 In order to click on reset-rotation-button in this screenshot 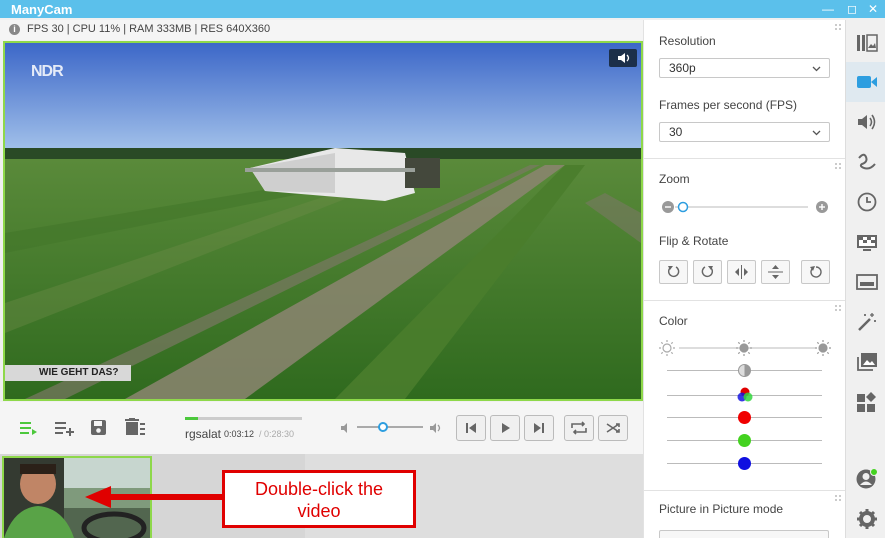, I will do `click(815, 272)`.